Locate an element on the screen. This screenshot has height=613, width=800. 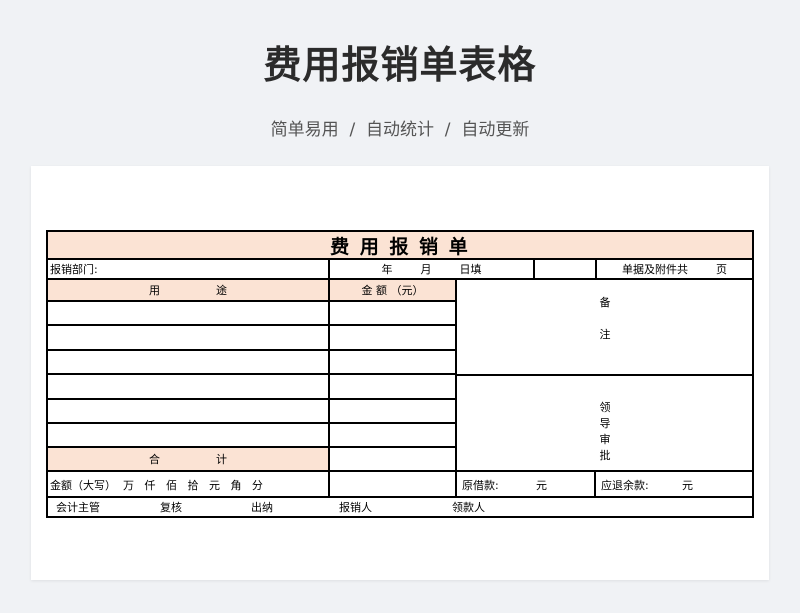
signature-recipient: 领款人 is located at coordinates (468, 507).